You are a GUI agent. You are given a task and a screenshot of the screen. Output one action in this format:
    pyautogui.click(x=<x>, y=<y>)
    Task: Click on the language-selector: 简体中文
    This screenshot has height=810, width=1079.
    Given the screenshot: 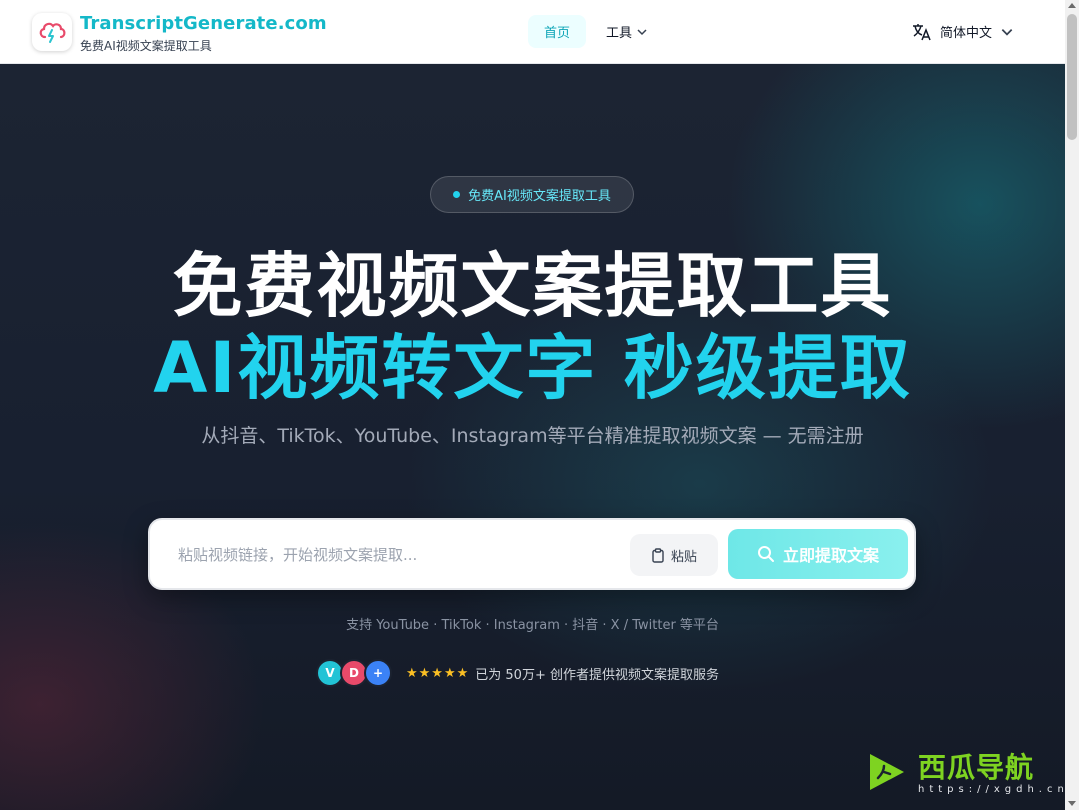 What is the action you would take?
    pyautogui.click(x=963, y=31)
    